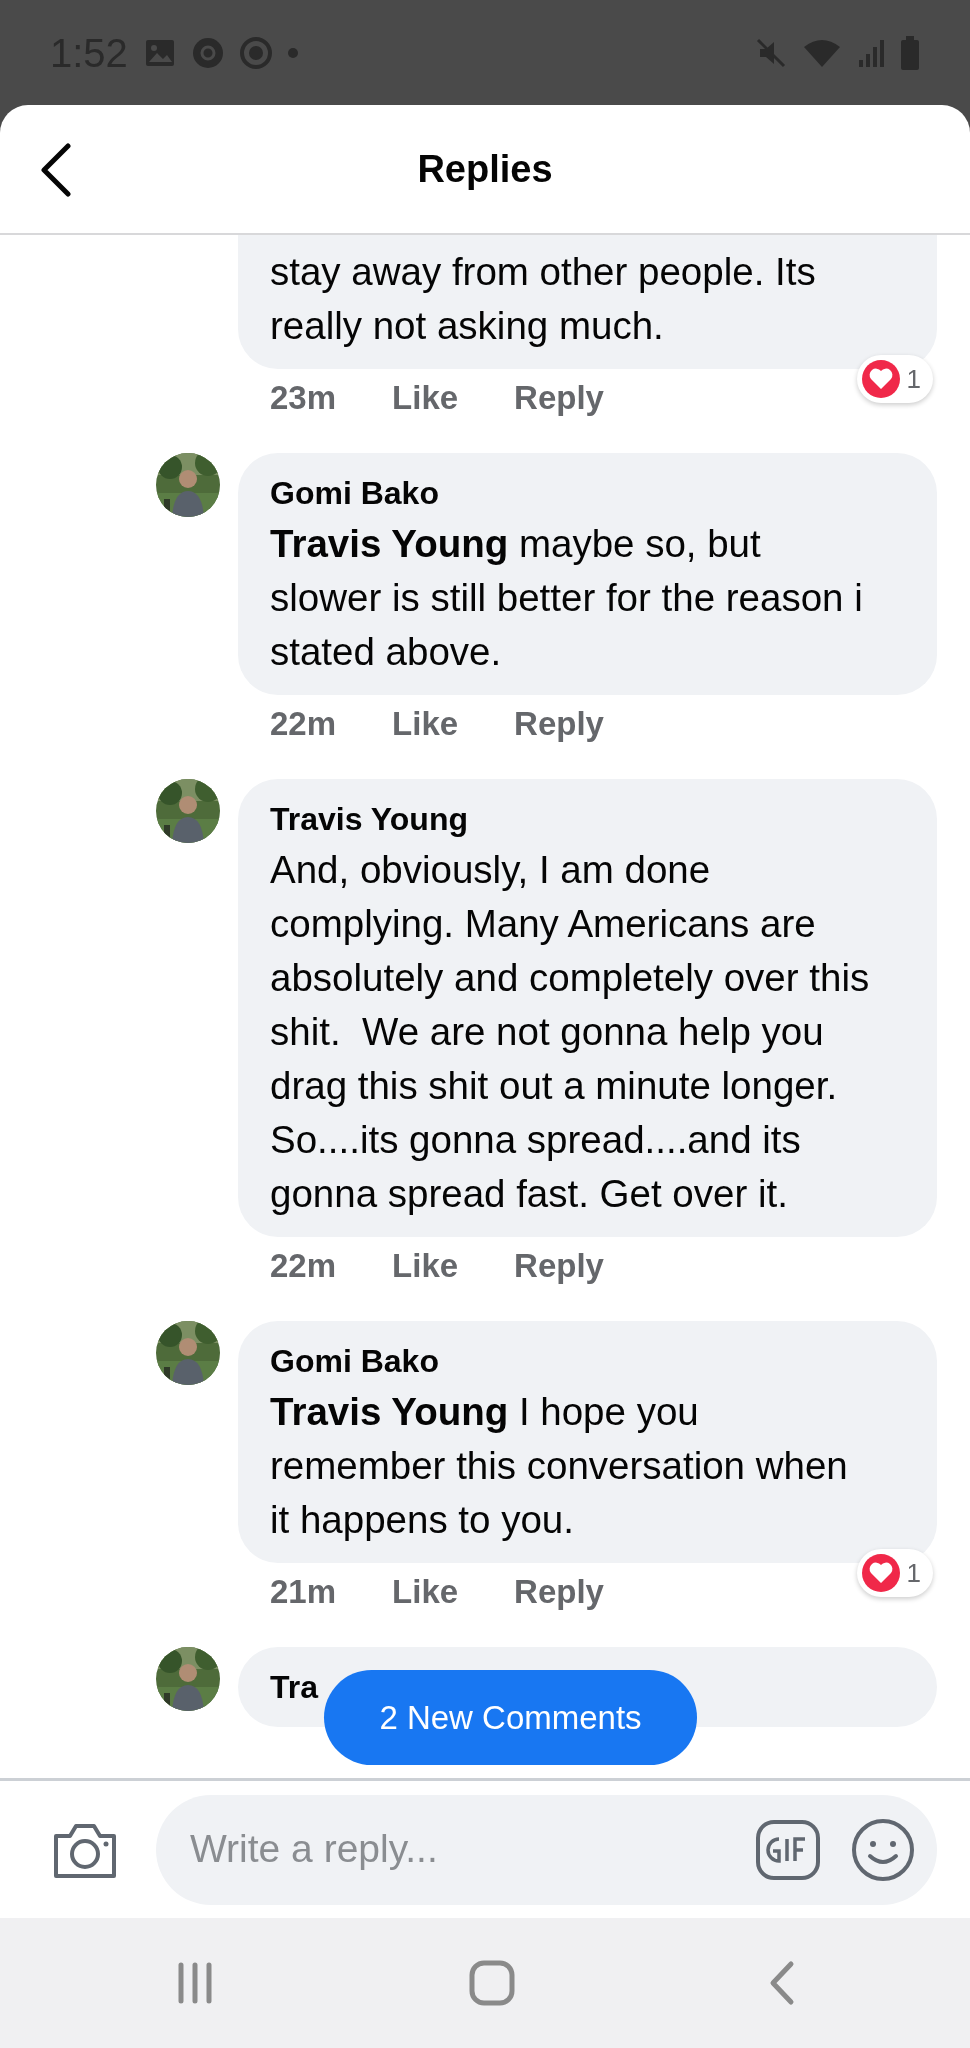 The width and height of the screenshot is (970, 2048). What do you see at coordinates (303, 1592) in the screenshot?
I see `timestamp-link: 21m` at bounding box center [303, 1592].